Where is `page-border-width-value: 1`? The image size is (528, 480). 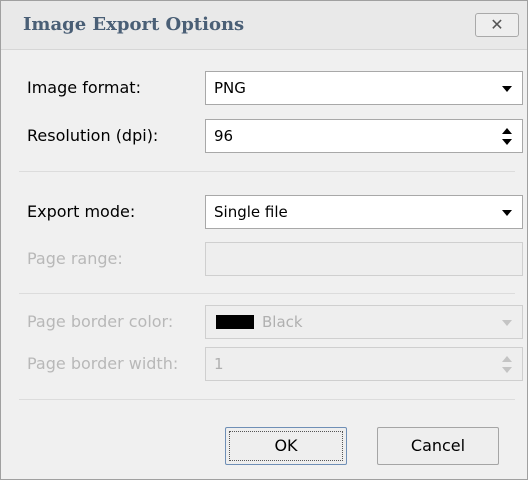 page-border-width-value: 1 is located at coordinates (219, 364).